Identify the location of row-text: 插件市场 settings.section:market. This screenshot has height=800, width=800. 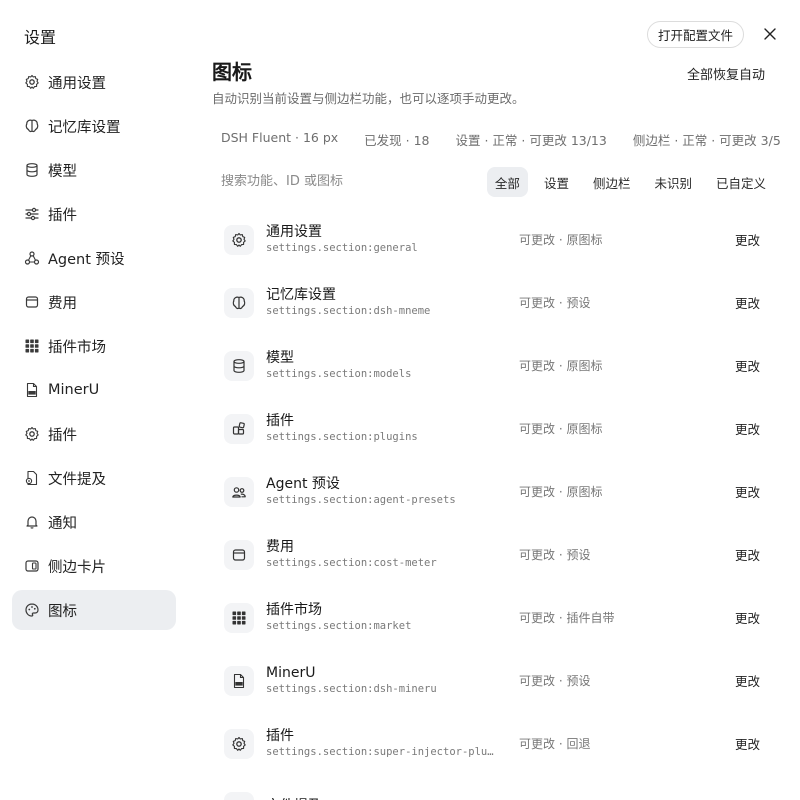
(386, 617).